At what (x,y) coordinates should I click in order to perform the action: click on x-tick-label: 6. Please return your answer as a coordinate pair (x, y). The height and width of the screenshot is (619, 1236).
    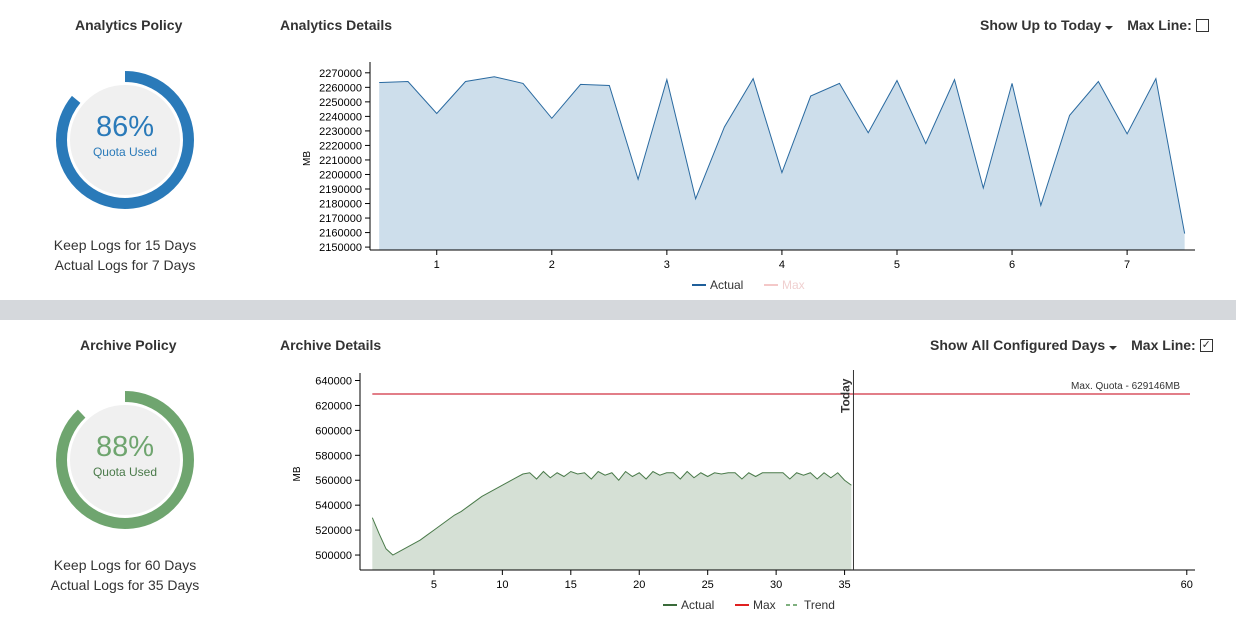
    Looking at the image, I should click on (1012, 265).